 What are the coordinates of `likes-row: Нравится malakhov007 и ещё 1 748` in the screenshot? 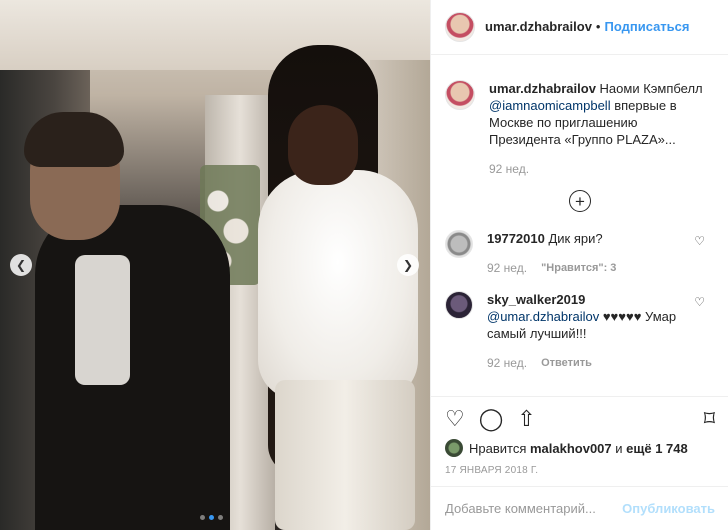 It's located at (580, 448).